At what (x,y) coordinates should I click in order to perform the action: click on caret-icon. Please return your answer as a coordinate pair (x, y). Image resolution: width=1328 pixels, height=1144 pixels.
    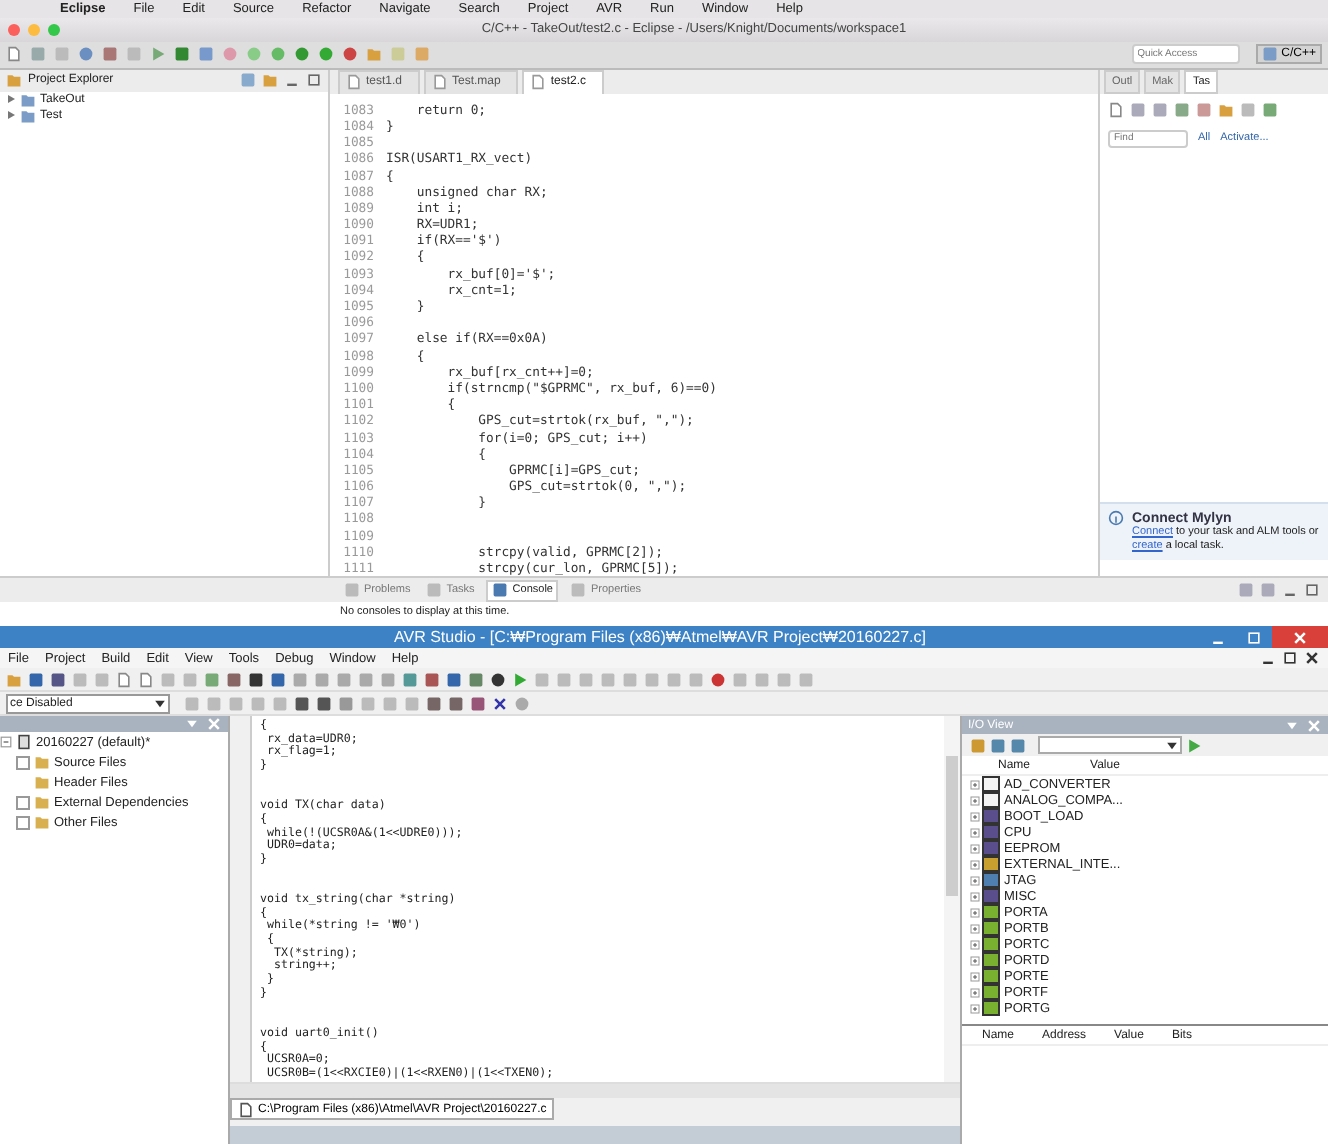
    Looking at the image, I should click on (1172, 746).